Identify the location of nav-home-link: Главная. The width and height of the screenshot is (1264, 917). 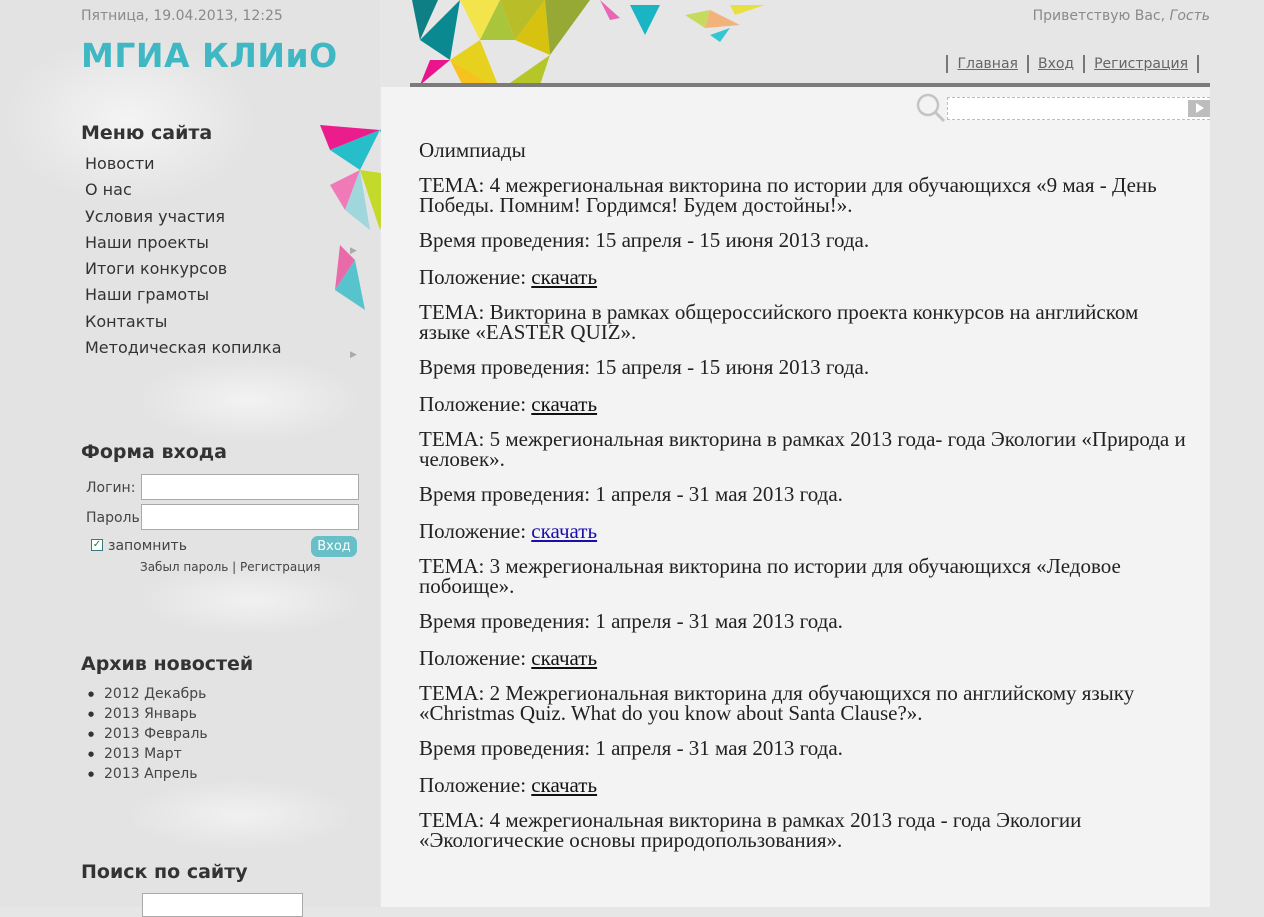
(987, 64).